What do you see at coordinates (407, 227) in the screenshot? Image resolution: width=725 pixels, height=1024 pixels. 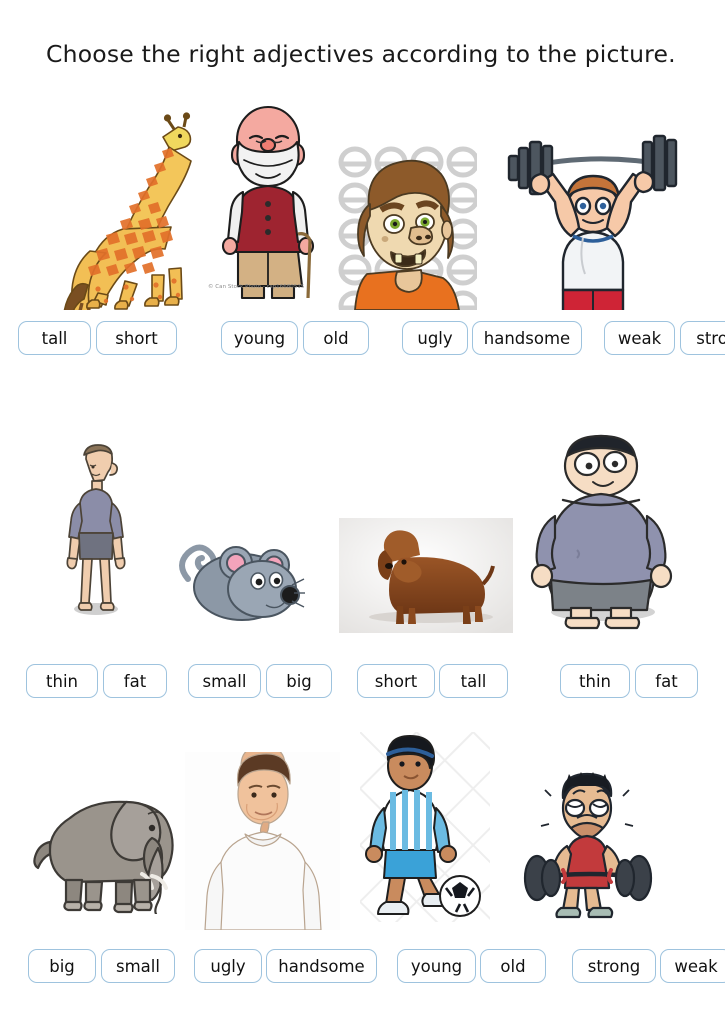 I see `ugly-face-picture` at bounding box center [407, 227].